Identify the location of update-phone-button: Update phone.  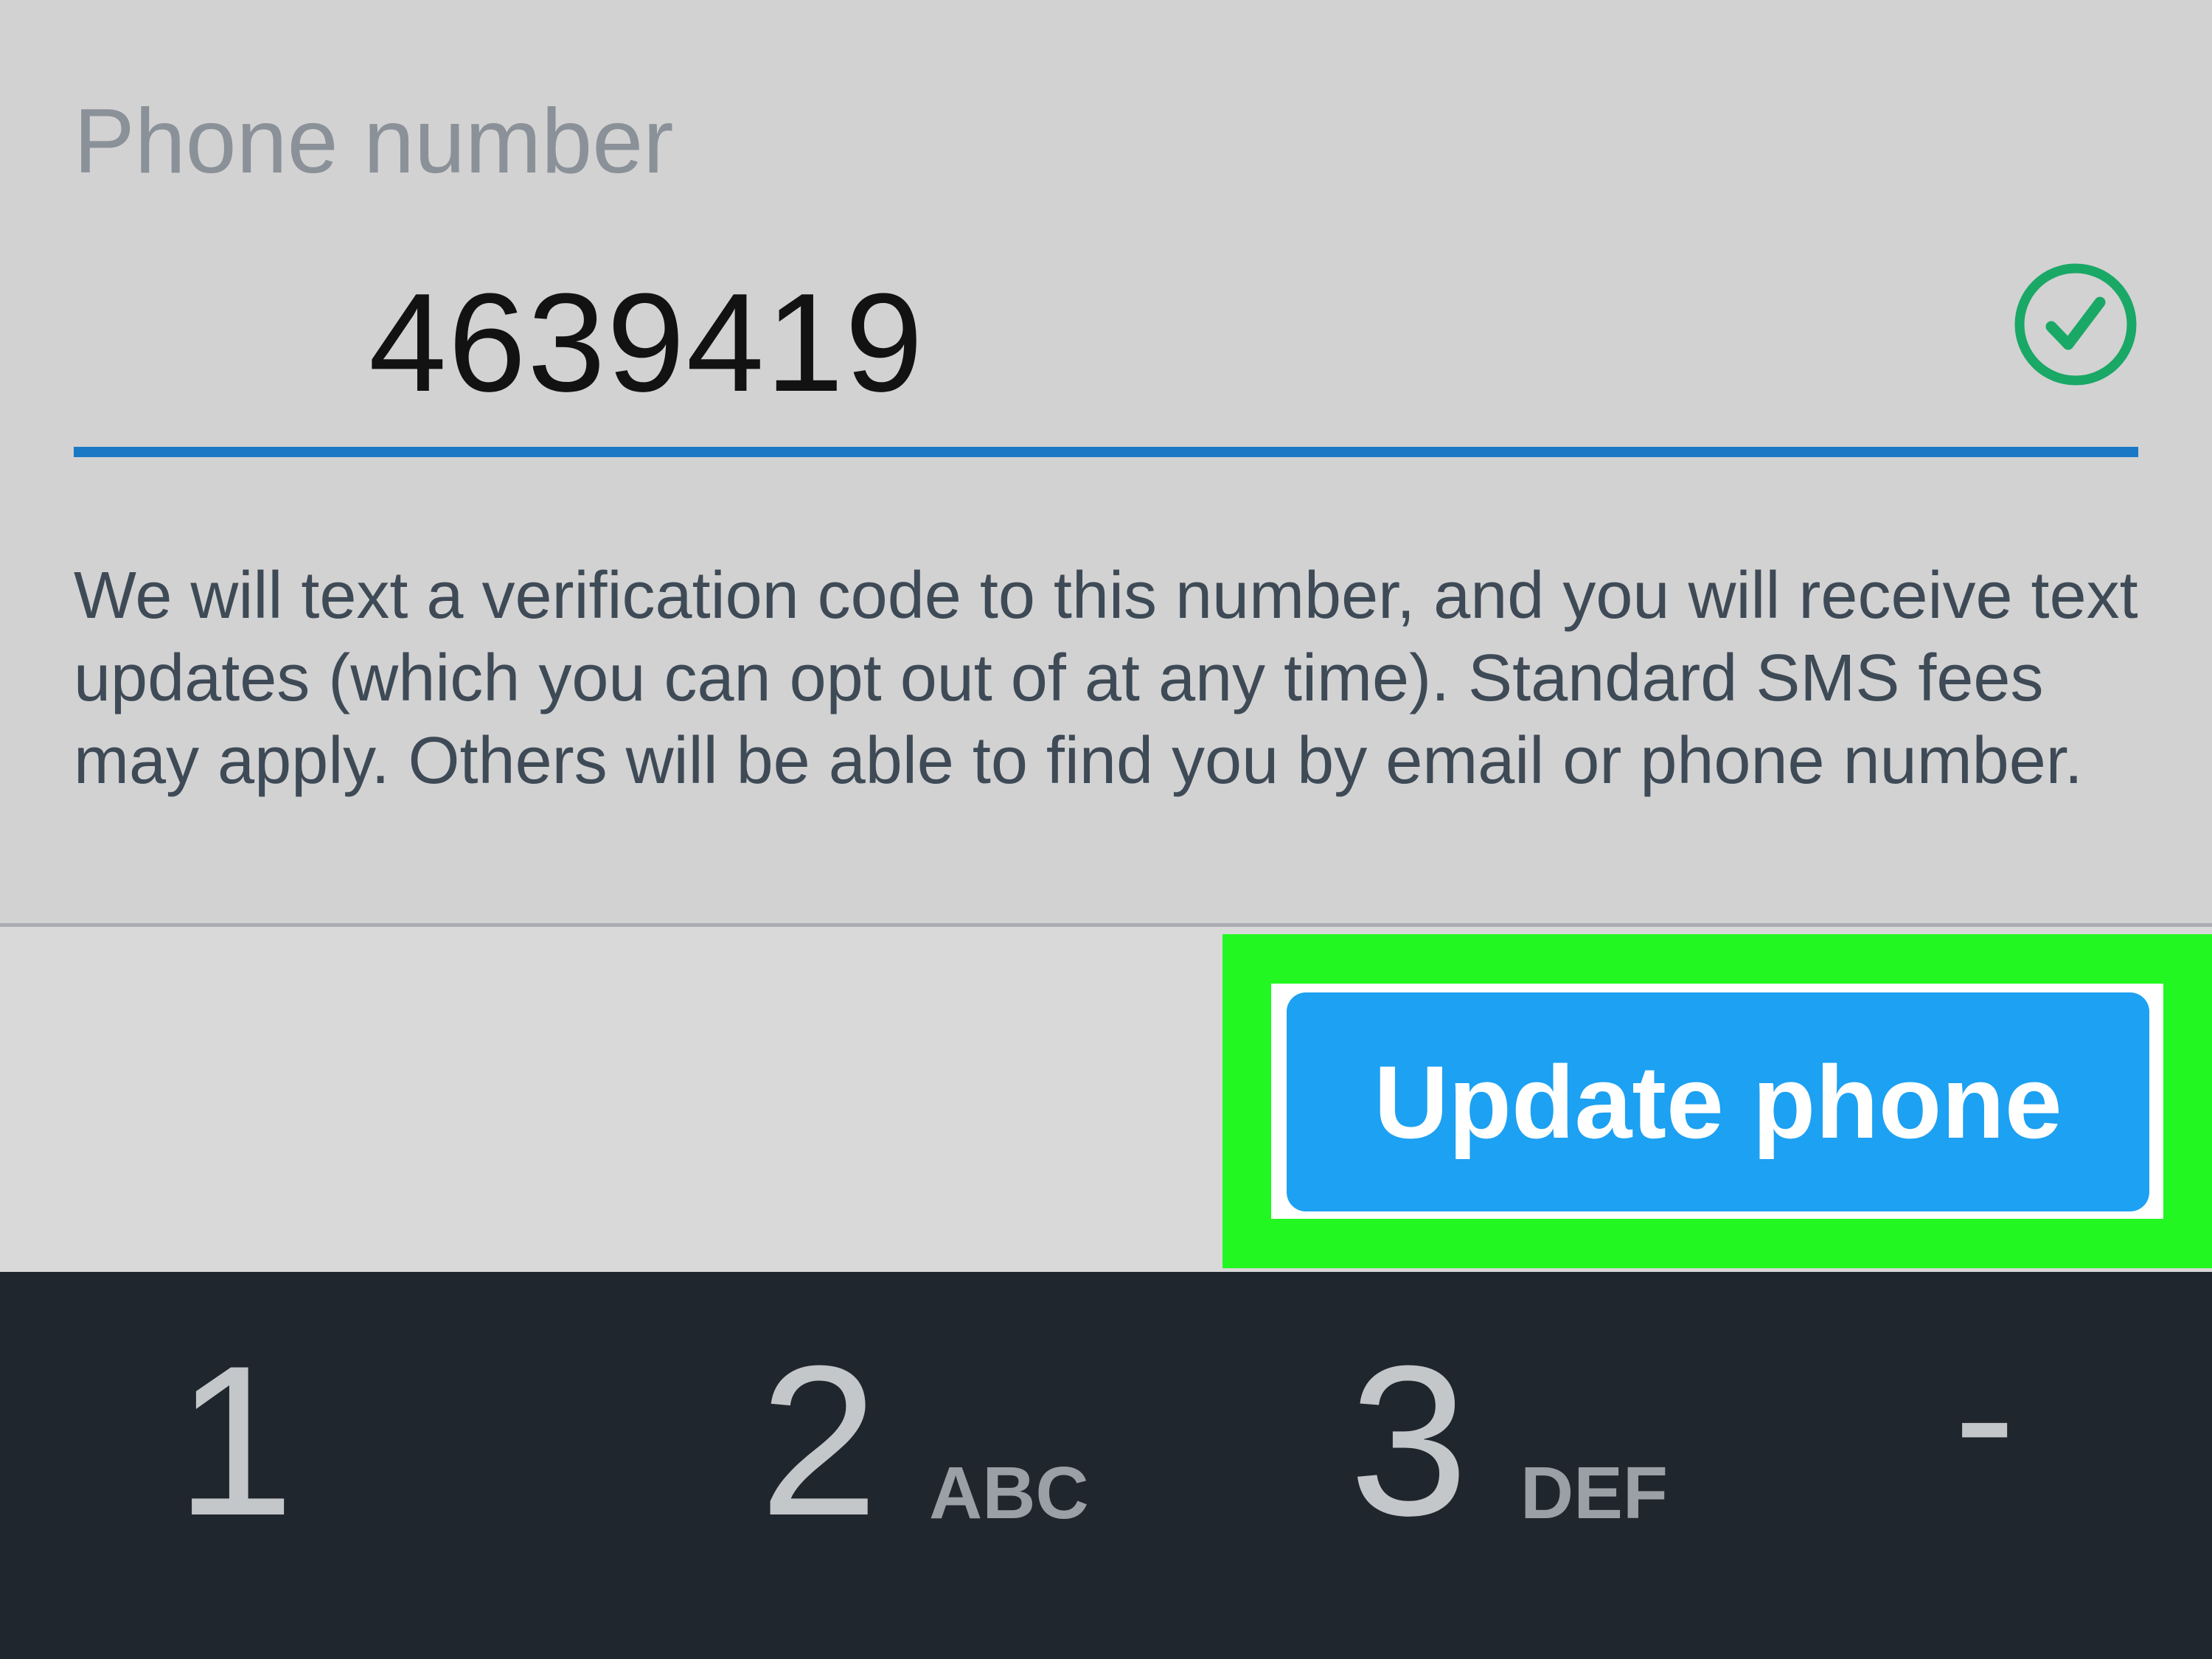
(1718, 1101).